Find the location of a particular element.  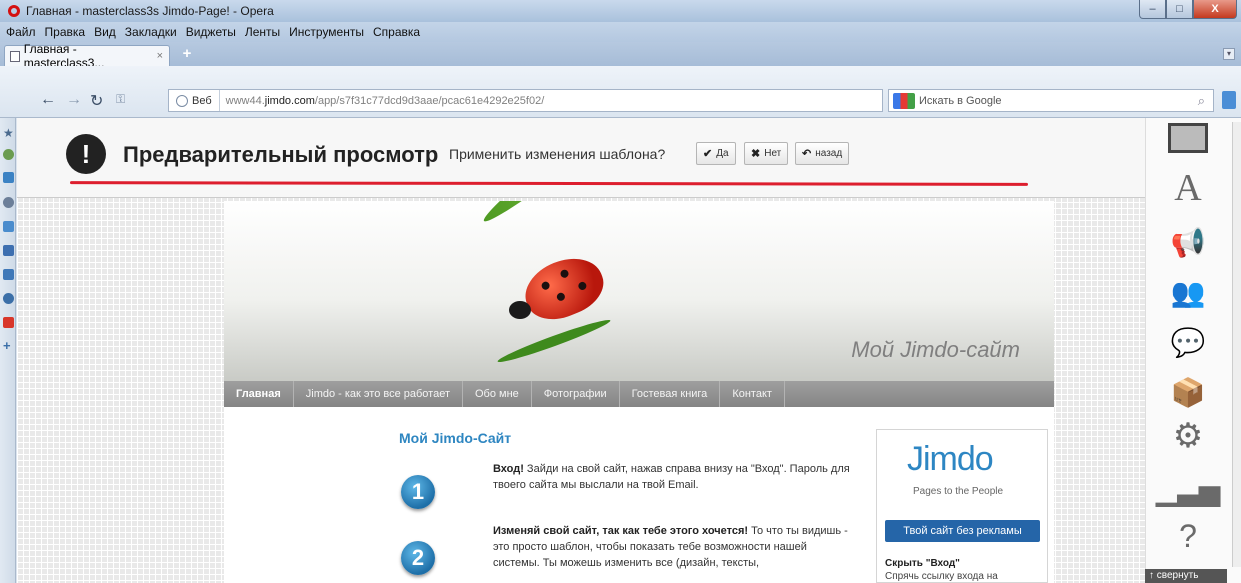

menu-edit: Правка is located at coordinates (65, 32).